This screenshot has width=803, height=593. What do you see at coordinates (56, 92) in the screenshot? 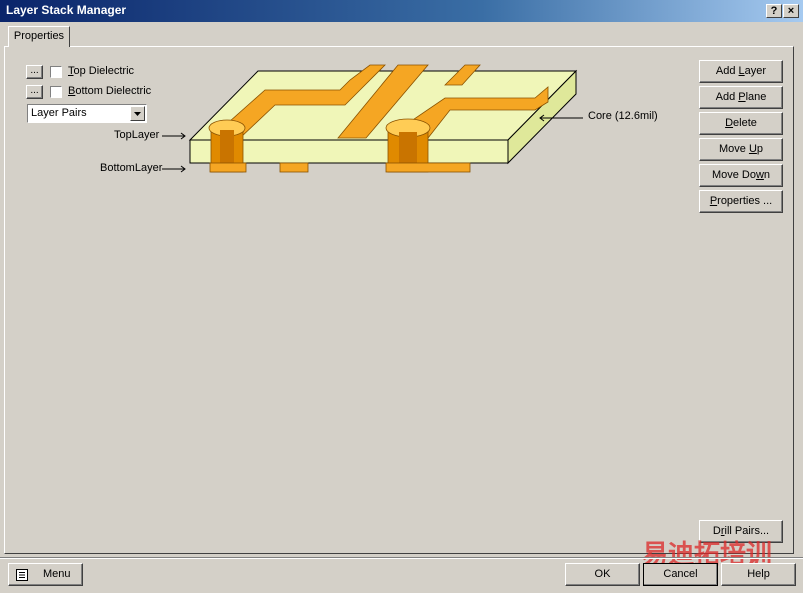
I see `bottom-dielectric-checkbox` at bounding box center [56, 92].